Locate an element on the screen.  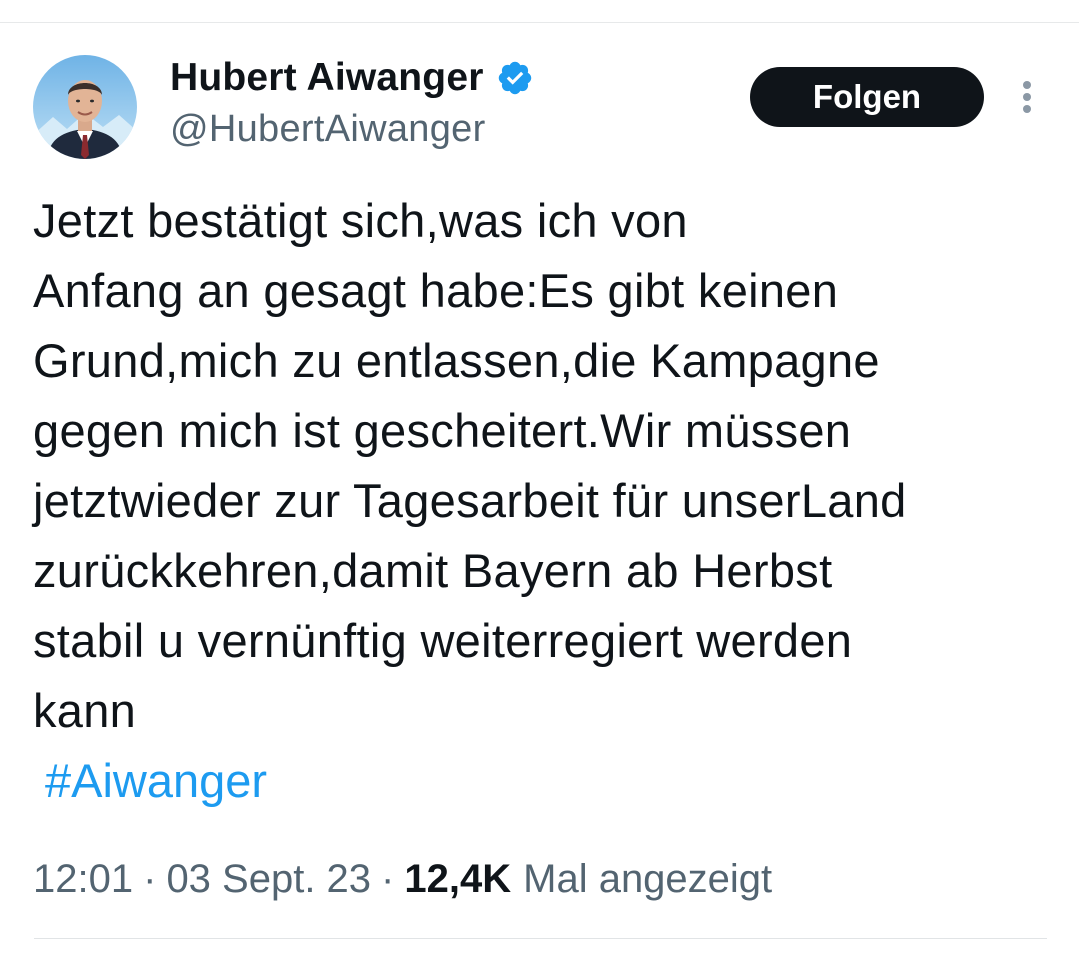
profile-photo-icon is located at coordinates (85, 107).